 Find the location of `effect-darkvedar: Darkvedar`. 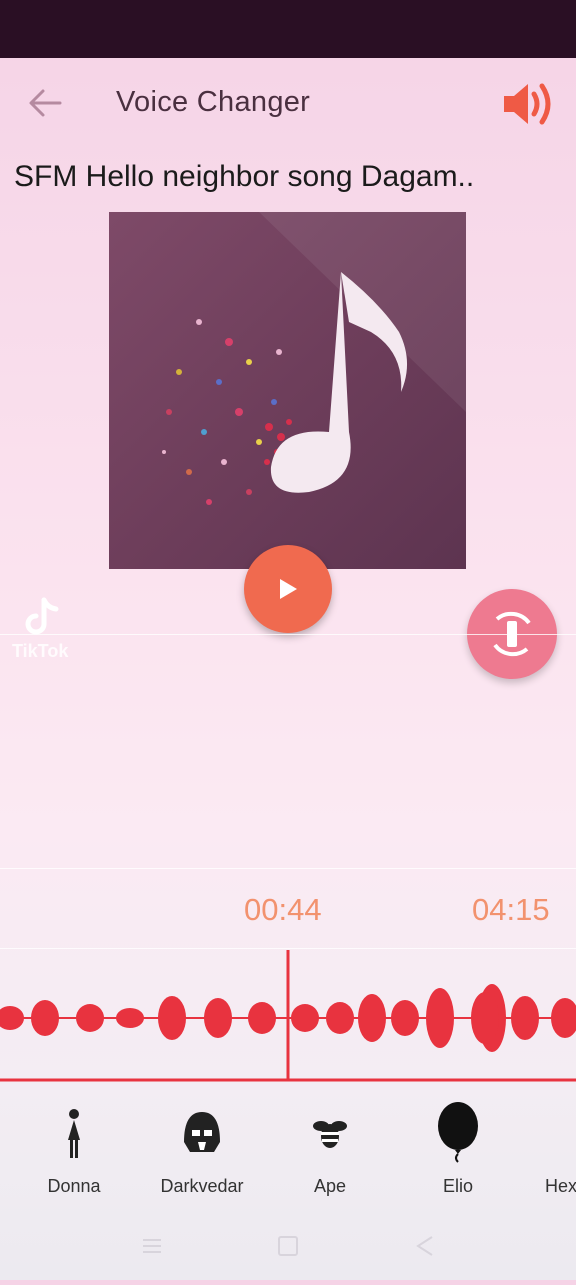

effect-darkvedar: Darkvedar is located at coordinates (202, 1149).